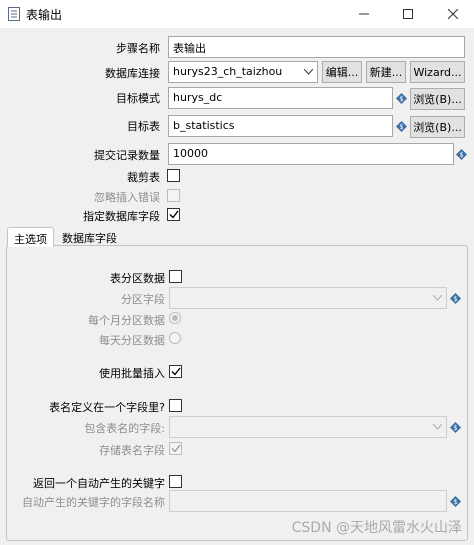 The image size is (474, 545). Describe the element at coordinates (143, 126) in the screenshot. I see `table-label: 目标表` at that location.